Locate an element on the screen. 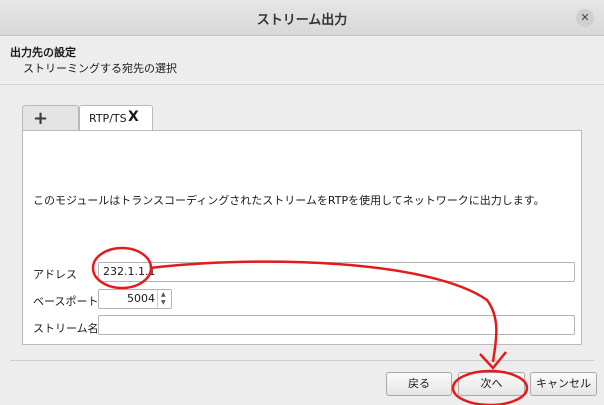 This screenshot has height=405, width=604. close-icon: ✕ is located at coordinates (585, 18).